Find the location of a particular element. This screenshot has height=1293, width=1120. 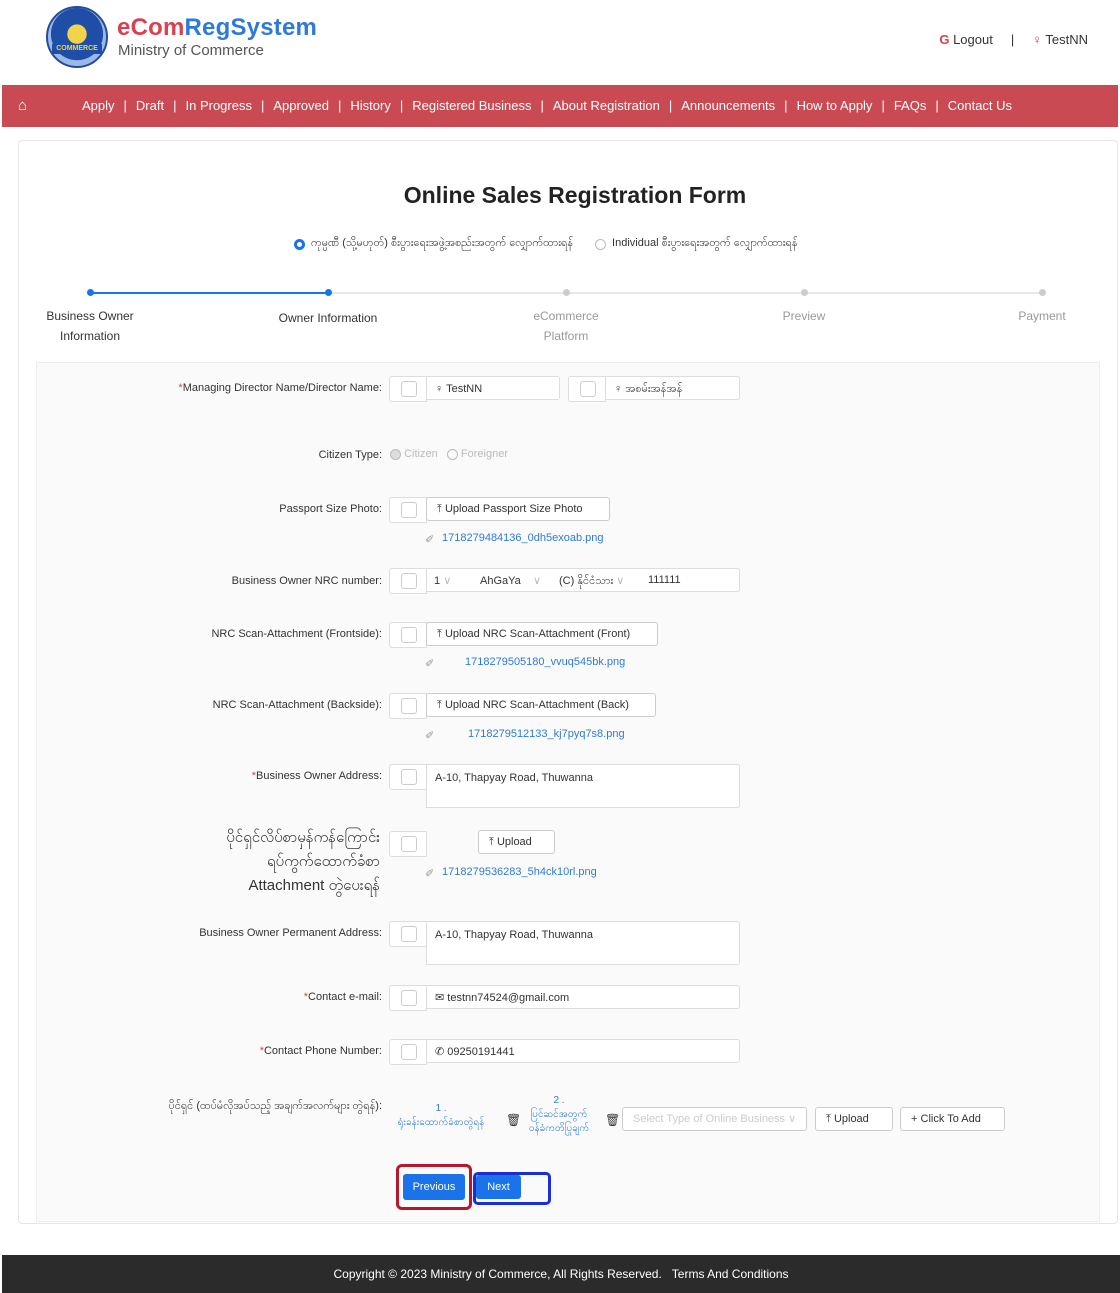

phone-checkbox is located at coordinates (409, 1052).